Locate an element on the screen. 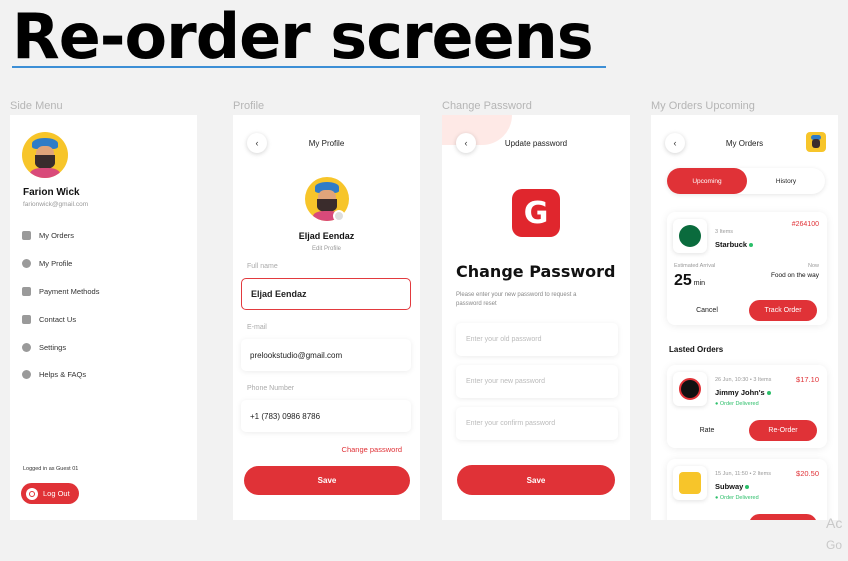  menu-item-label: Settings is located at coordinates (53, 347).